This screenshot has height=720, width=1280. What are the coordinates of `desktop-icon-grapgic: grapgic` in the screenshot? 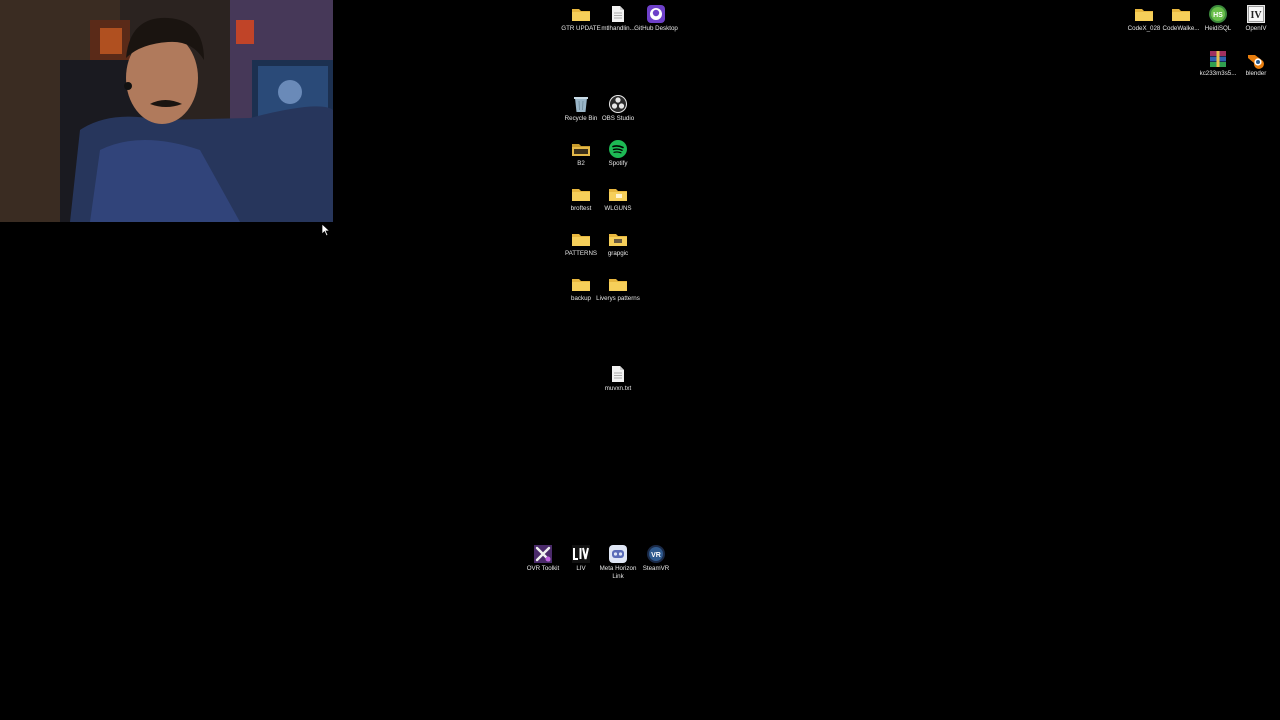 It's located at (618, 243).